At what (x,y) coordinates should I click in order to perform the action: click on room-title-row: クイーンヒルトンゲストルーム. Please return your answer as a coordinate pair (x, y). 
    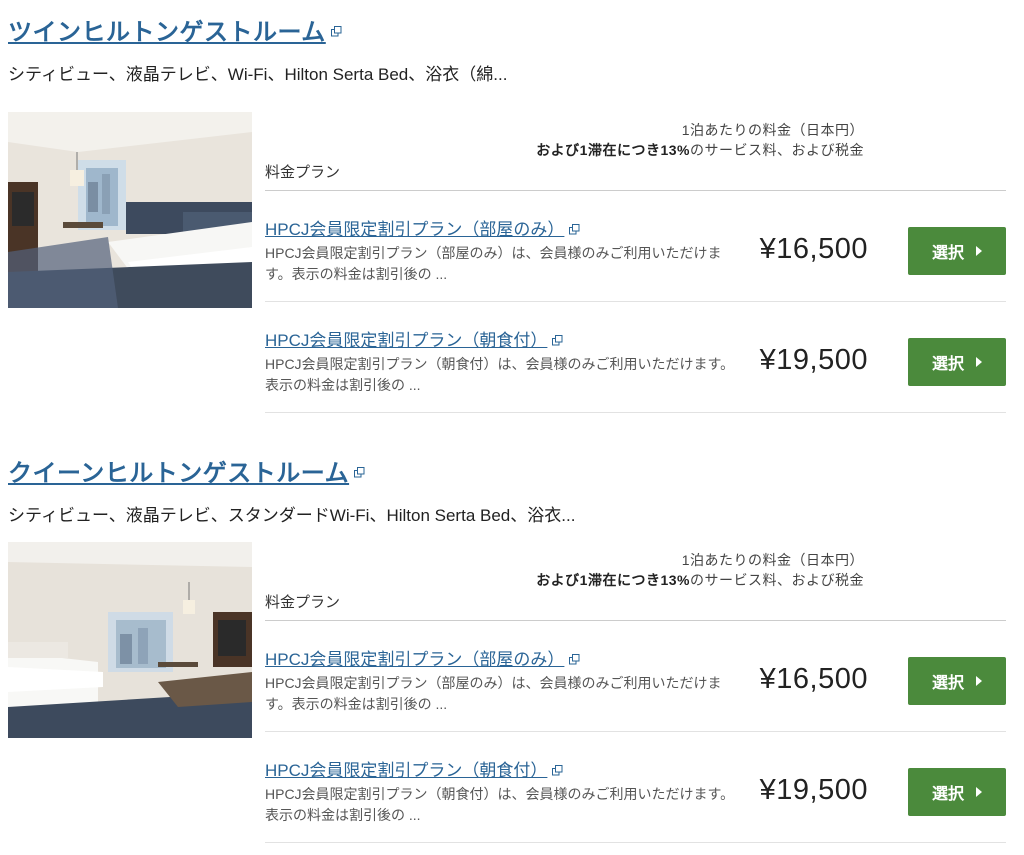
    Looking at the image, I should click on (186, 470).